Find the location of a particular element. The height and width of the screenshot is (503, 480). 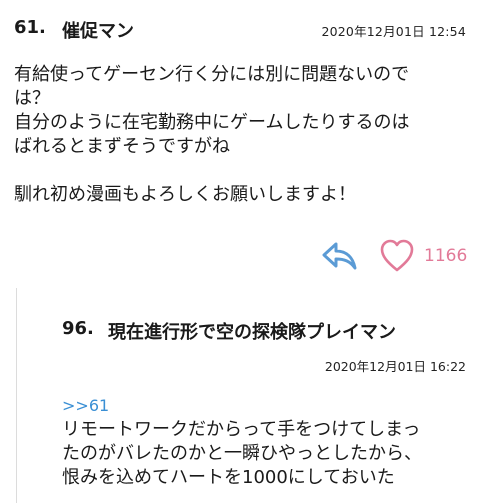

reply-line: リモートワークだからって手をつけてしまっ is located at coordinates (241, 429).